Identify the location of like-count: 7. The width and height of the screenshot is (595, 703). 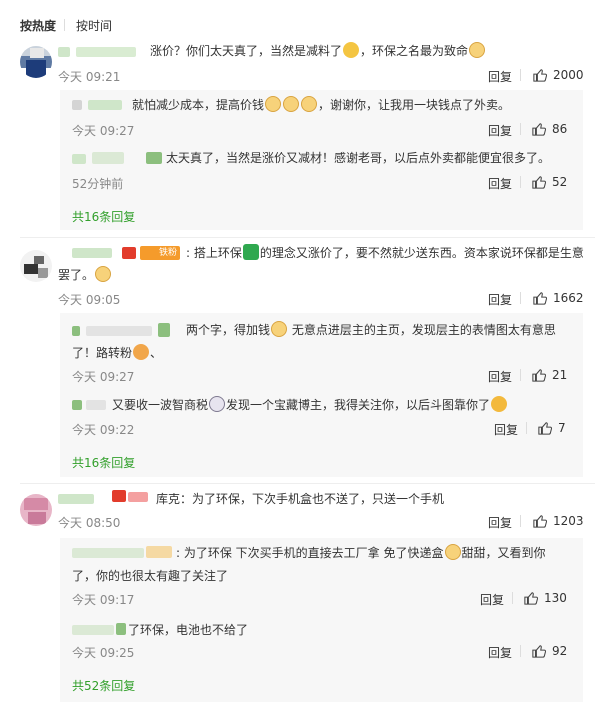
(562, 428).